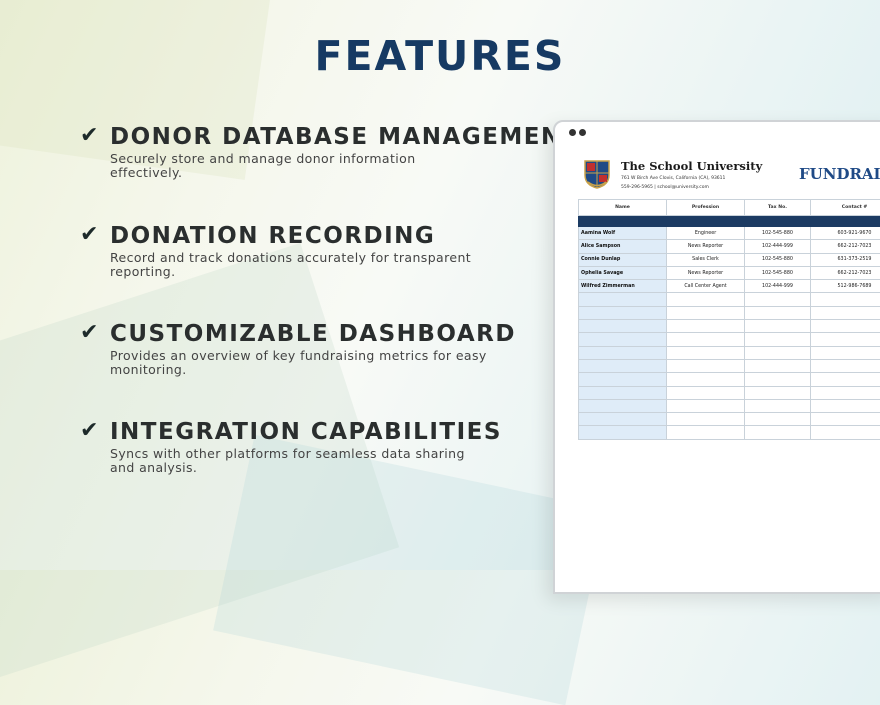 The image size is (880, 705). Describe the element at coordinates (440, 56) in the screenshot. I see `page-title: FEATURES` at that location.